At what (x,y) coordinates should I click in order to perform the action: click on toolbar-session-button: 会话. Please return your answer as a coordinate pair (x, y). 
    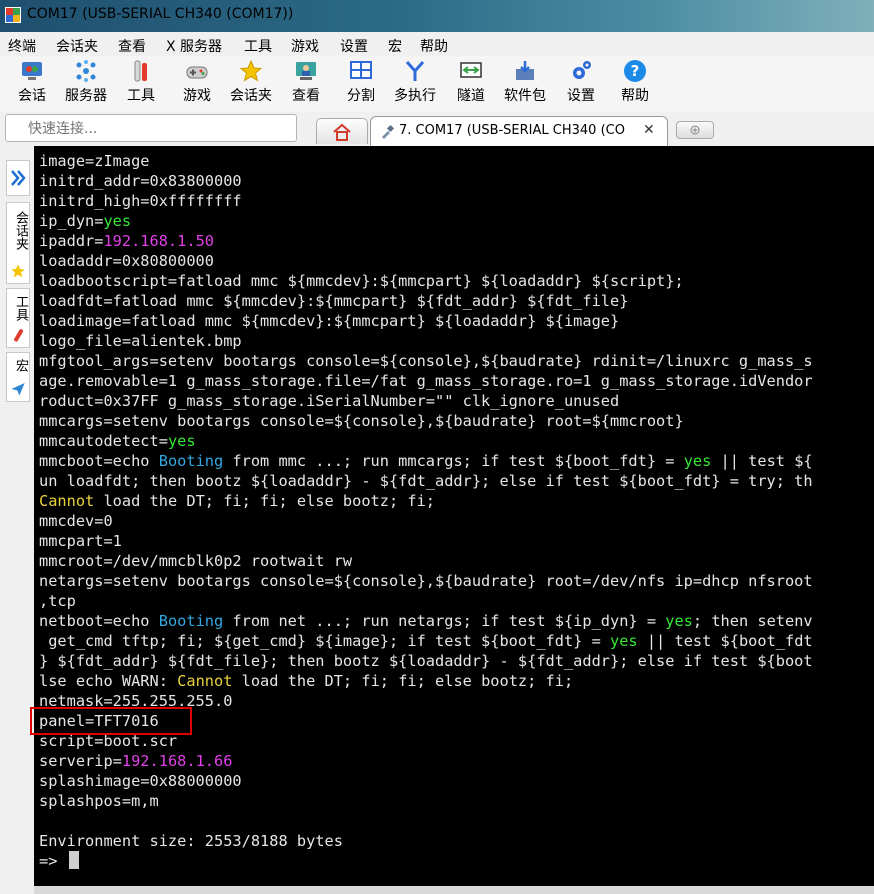
    Looking at the image, I should click on (32, 82).